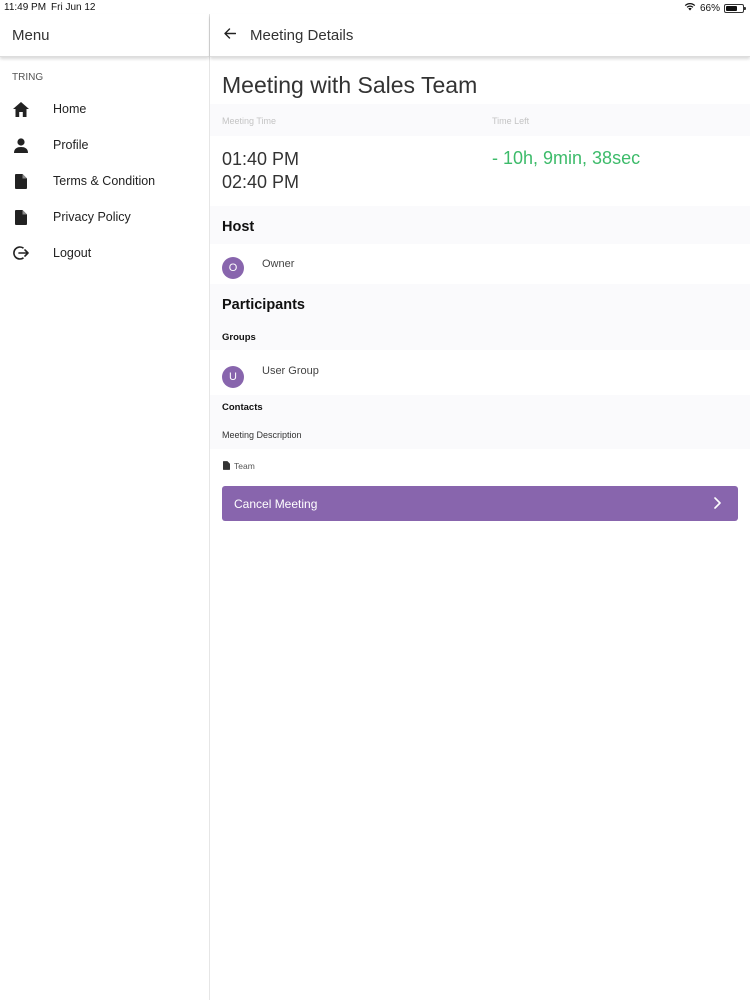 The width and height of the screenshot is (750, 1000). I want to click on arrow-left-icon, so click(230, 35).